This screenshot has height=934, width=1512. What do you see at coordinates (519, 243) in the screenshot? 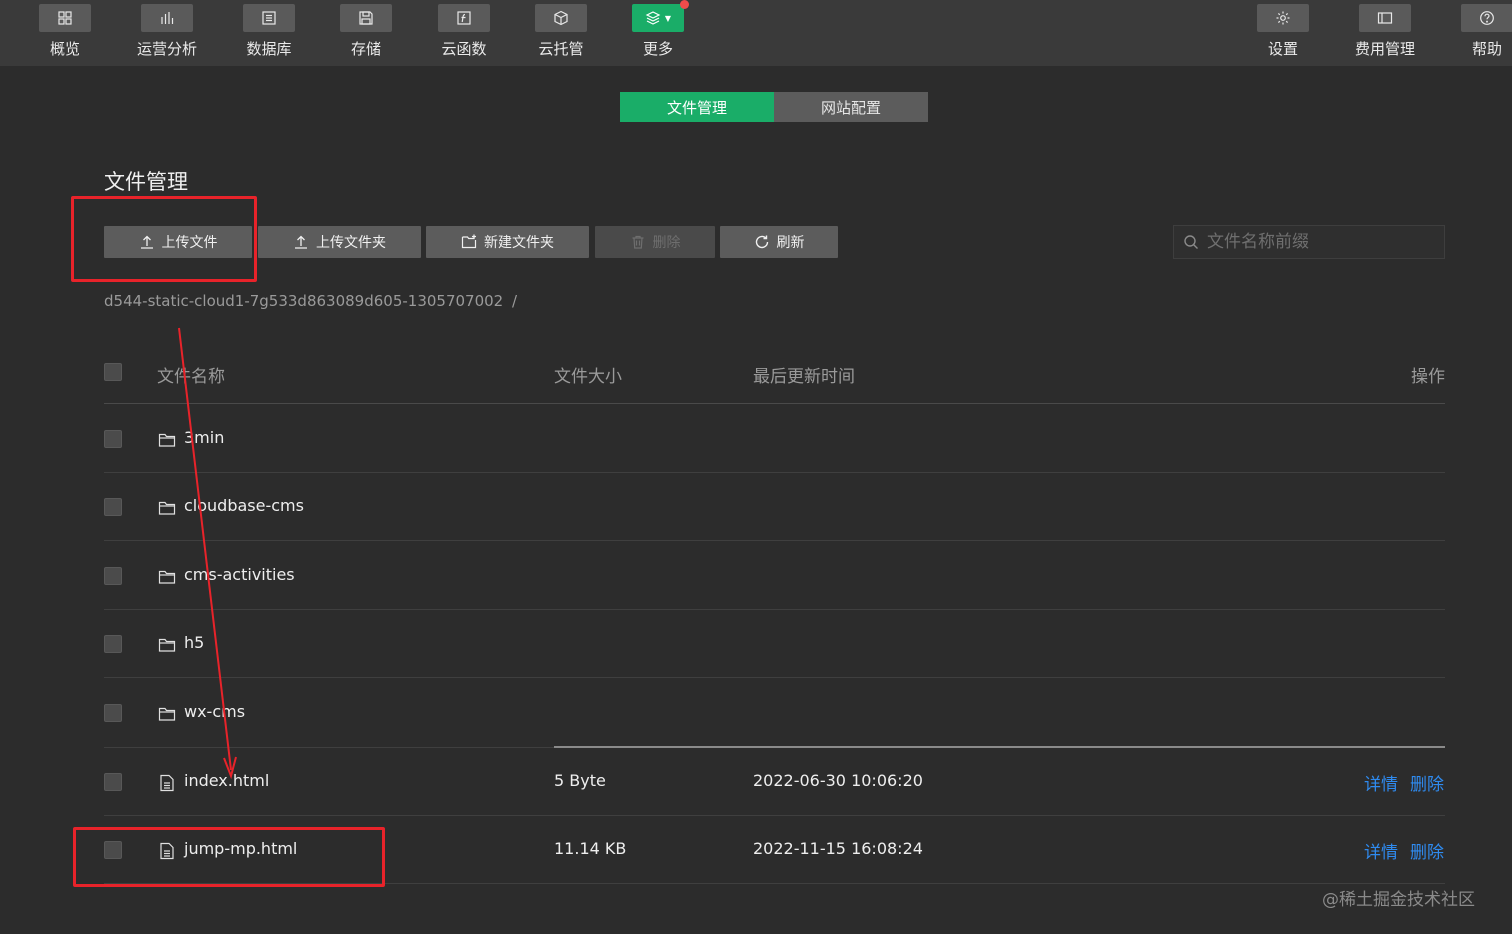
I see `new-folder-label: 新建文件夹` at bounding box center [519, 243].